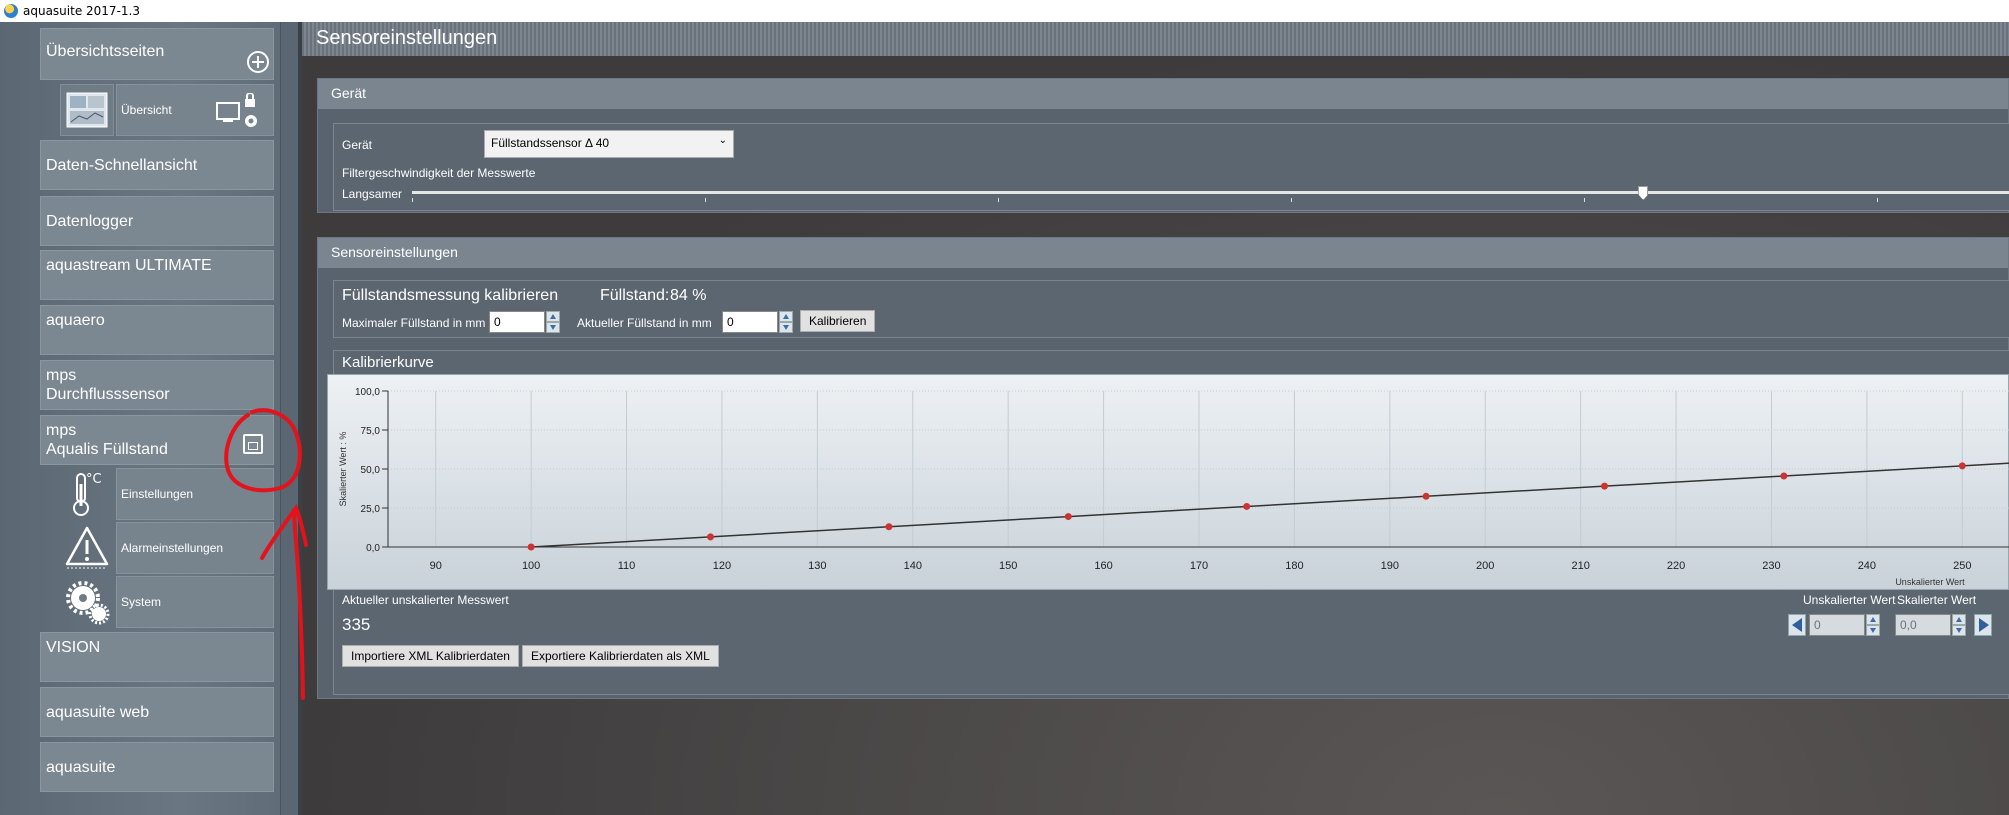  What do you see at coordinates (1962, 566) in the screenshot?
I see `x-tick-label: 250` at bounding box center [1962, 566].